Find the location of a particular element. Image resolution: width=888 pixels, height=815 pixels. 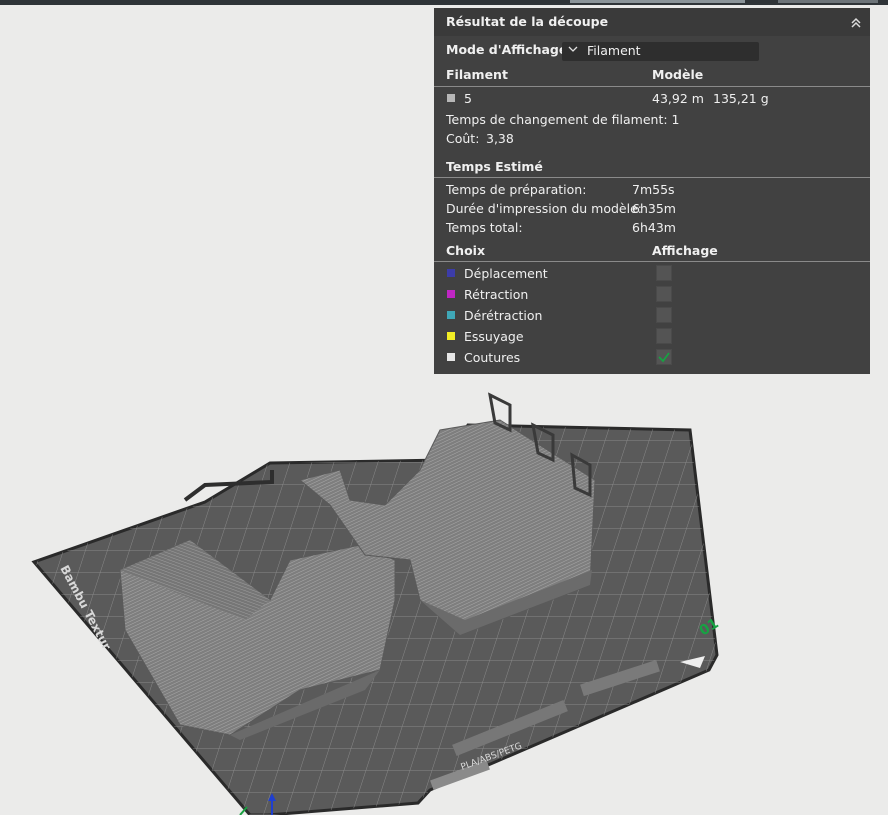

display-mode-select: Filament is located at coordinates (660, 51).